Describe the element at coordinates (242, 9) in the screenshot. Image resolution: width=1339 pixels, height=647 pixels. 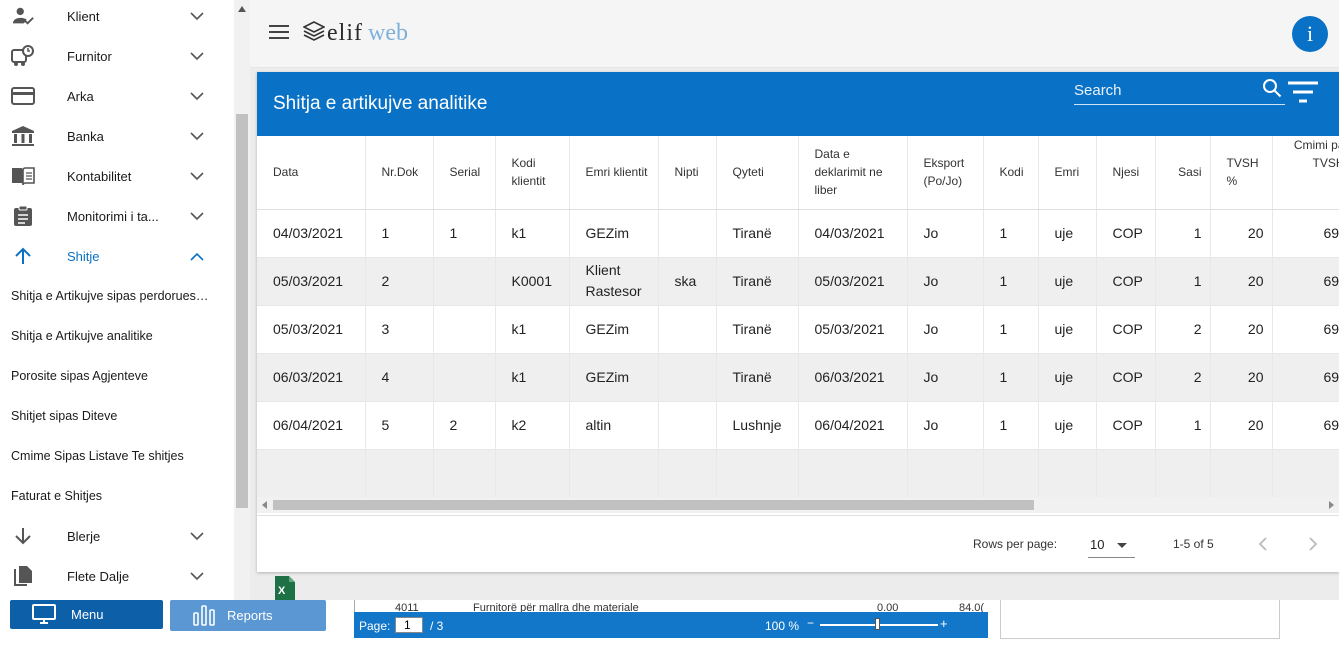
I see `scroll-up-arrow-icon` at that location.